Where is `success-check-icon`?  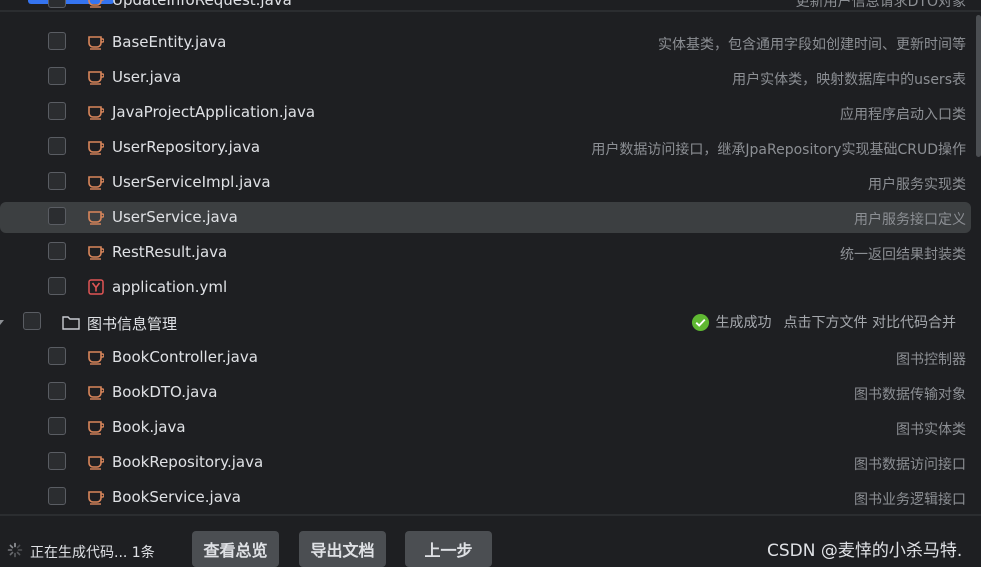
success-check-icon is located at coordinates (700, 322).